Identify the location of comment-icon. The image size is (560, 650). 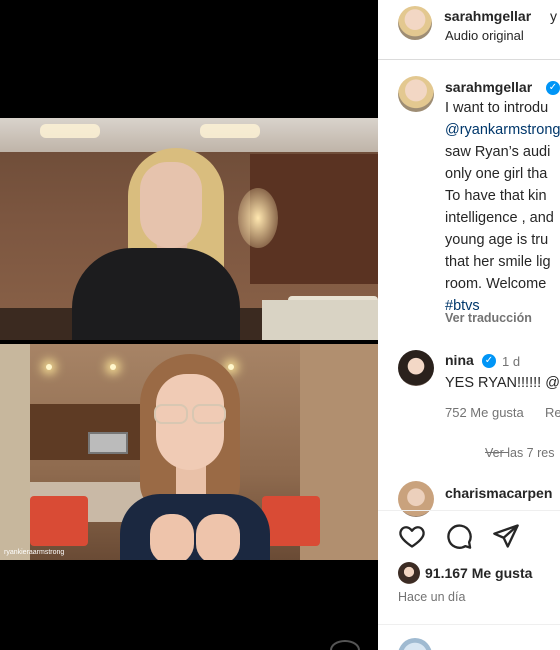
(460, 537).